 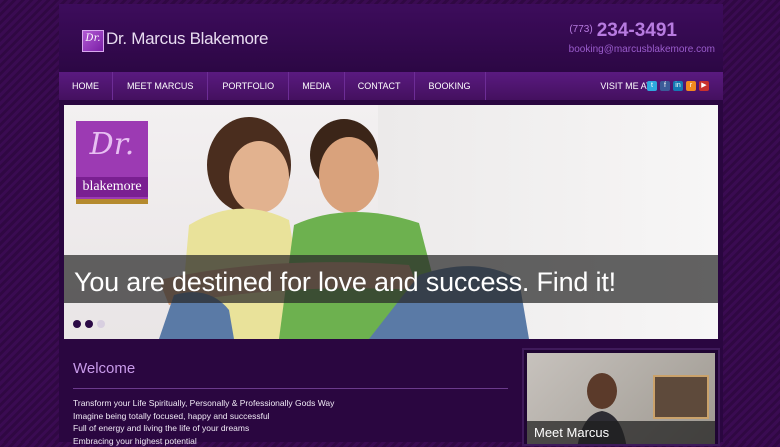 I want to click on slider-dots, so click(x=89, y=324).